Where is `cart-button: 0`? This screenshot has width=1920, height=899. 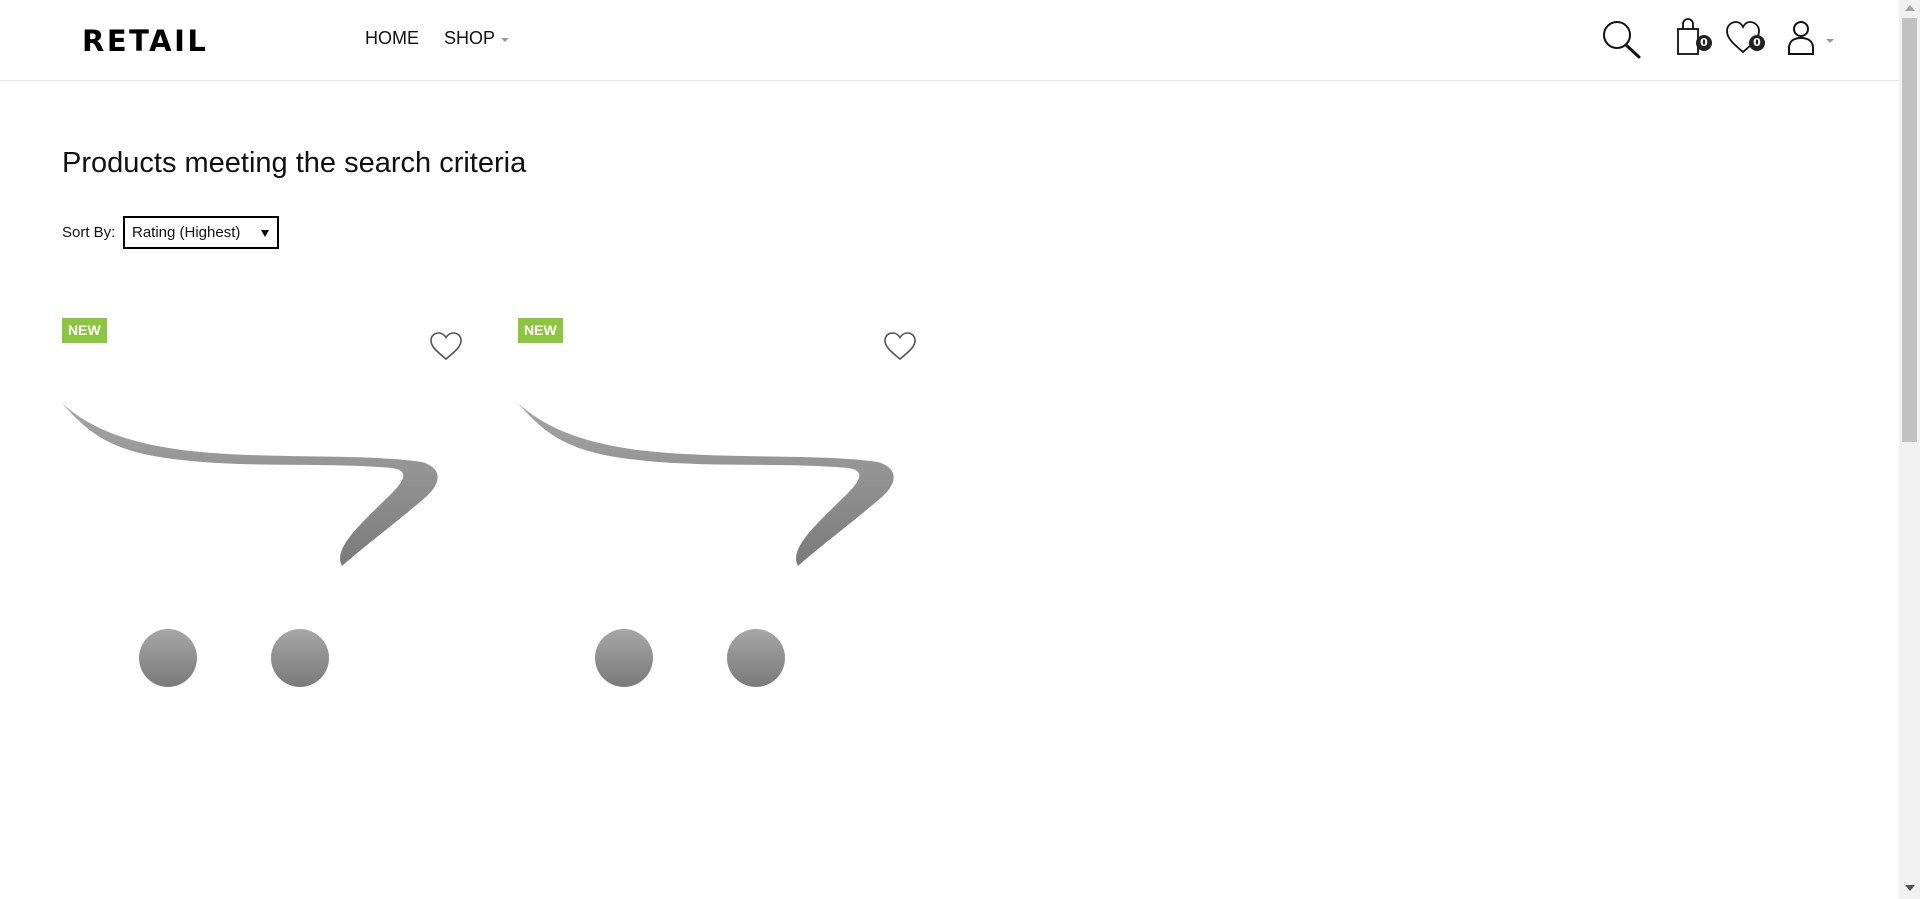
cart-button: 0 is located at coordinates (1691, 38).